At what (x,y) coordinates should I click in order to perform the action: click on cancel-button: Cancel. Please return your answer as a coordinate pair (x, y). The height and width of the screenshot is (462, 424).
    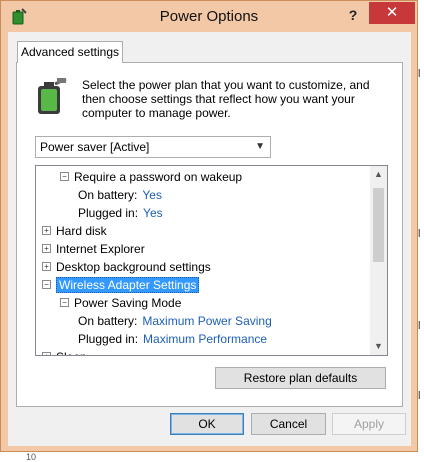
    Looking at the image, I should click on (288, 424).